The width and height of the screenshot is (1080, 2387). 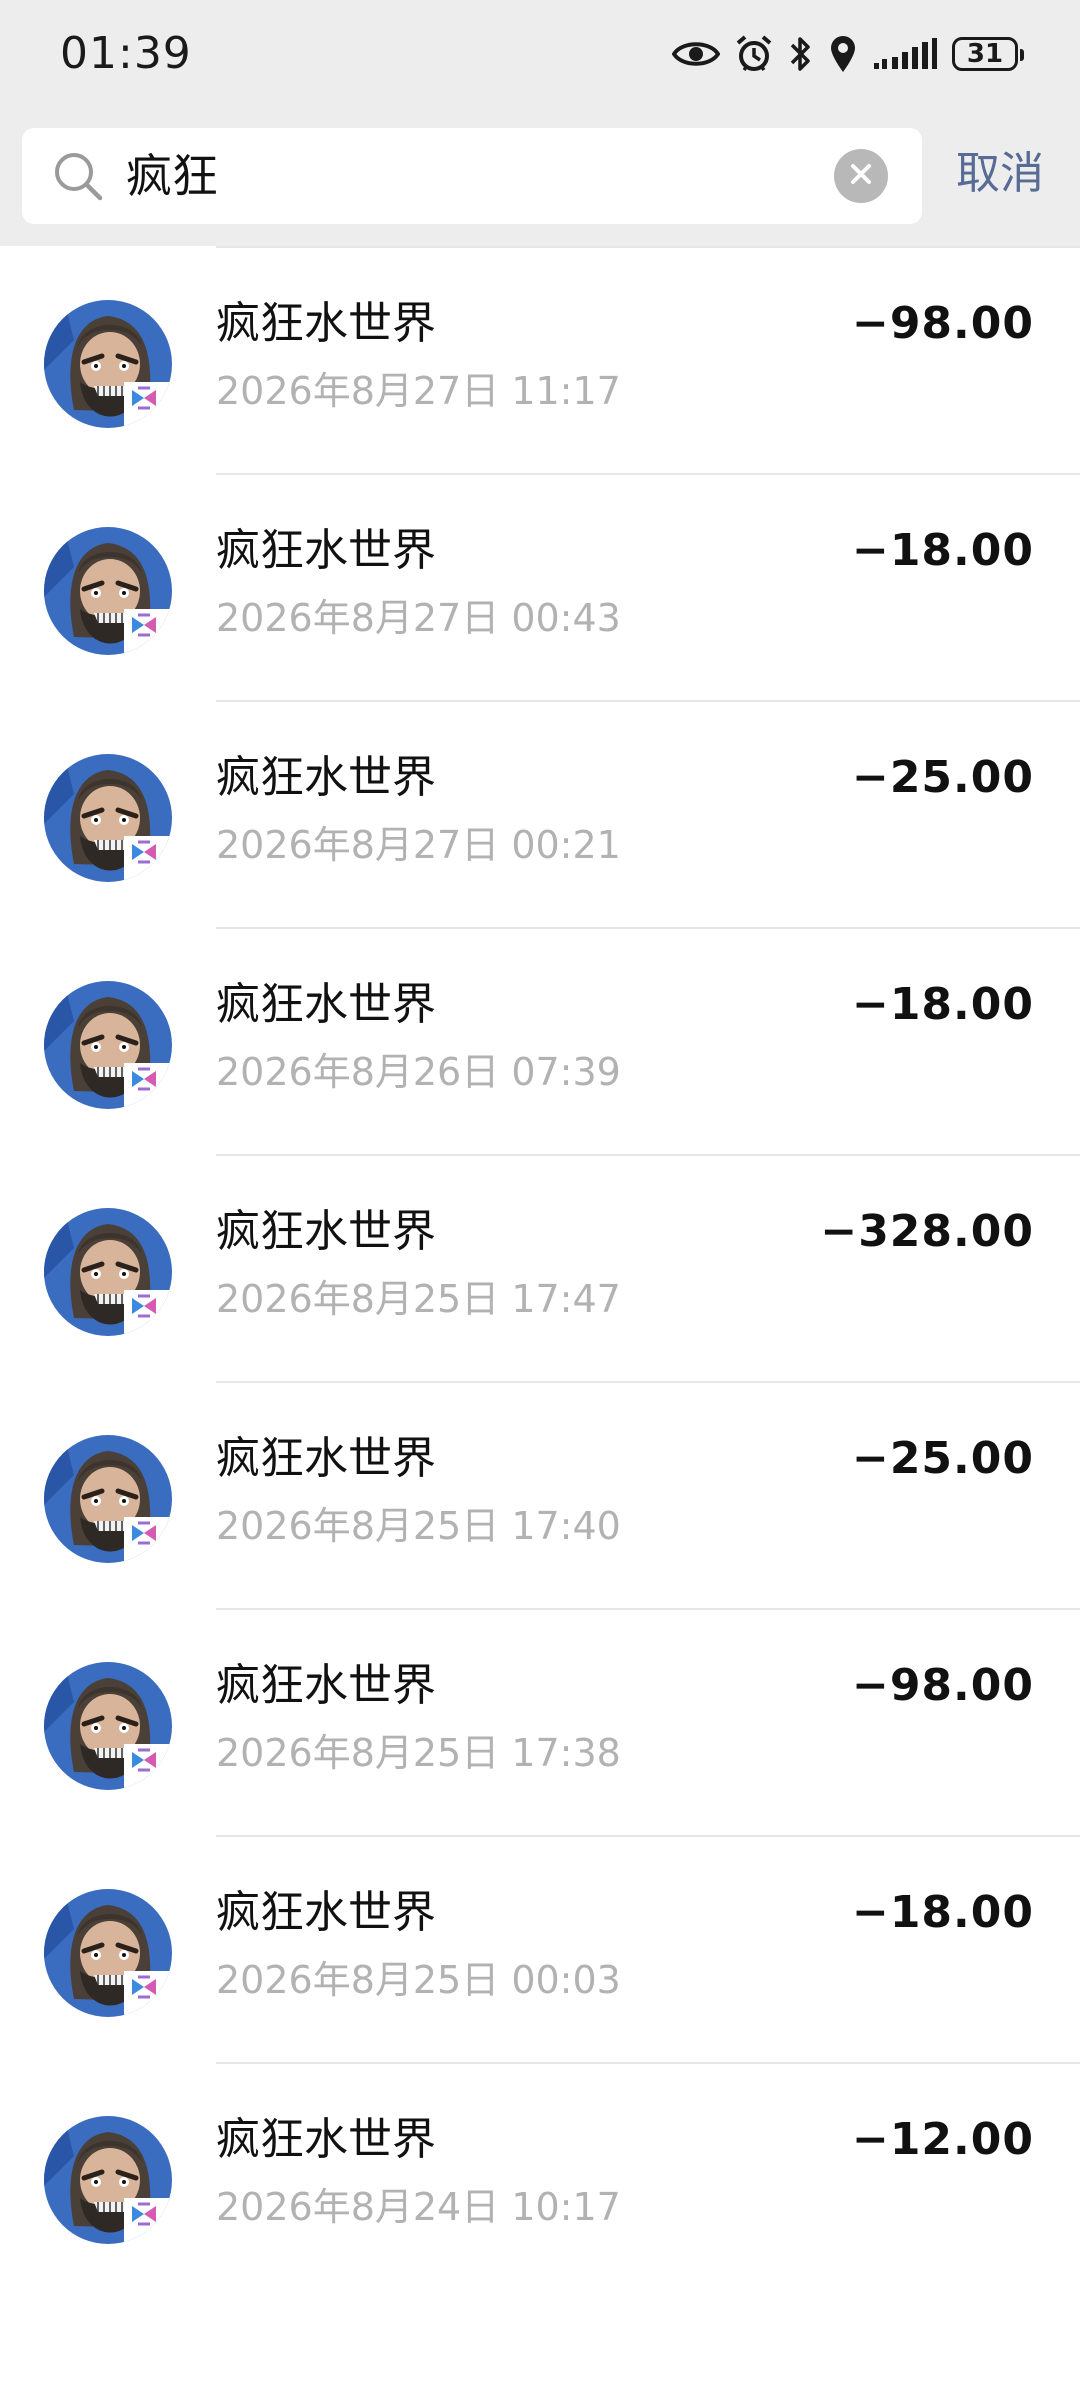 I want to click on search-query: 疯狂, so click(x=172, y=176).